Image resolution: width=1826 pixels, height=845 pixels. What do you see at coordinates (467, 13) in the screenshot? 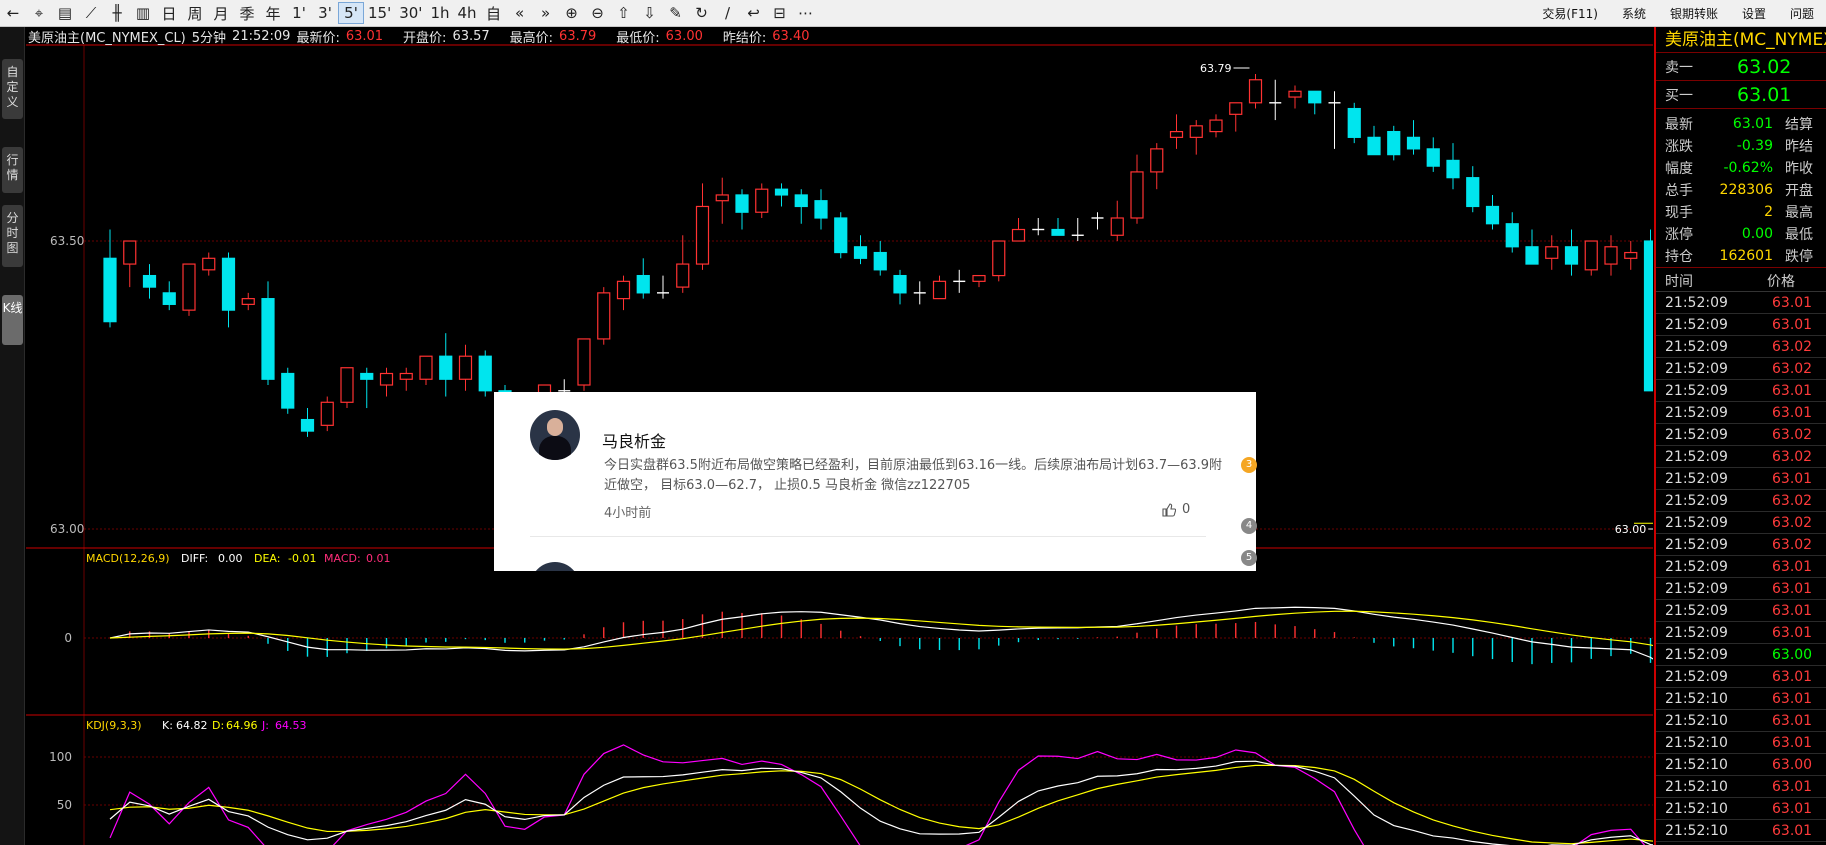
I see `period-4h-button: 4h` at bounding box center [467, 13].